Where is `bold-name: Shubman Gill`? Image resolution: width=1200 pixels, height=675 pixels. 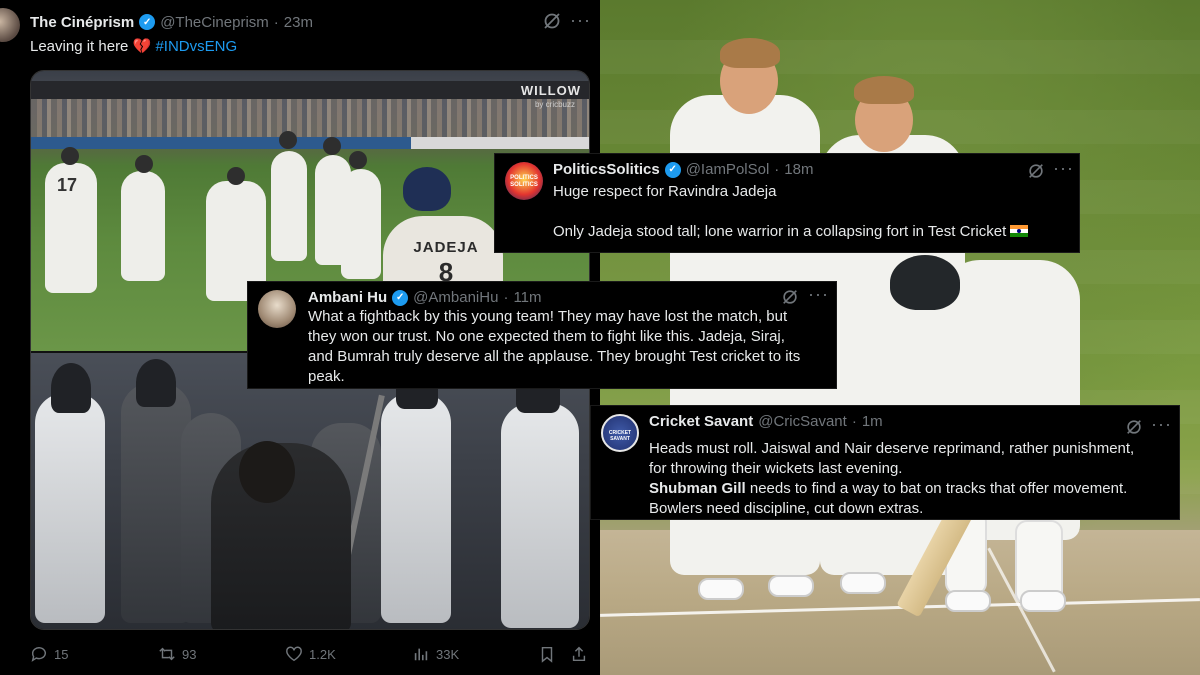 bold-name: Shubman Gill is located at coordinates (697, 488).